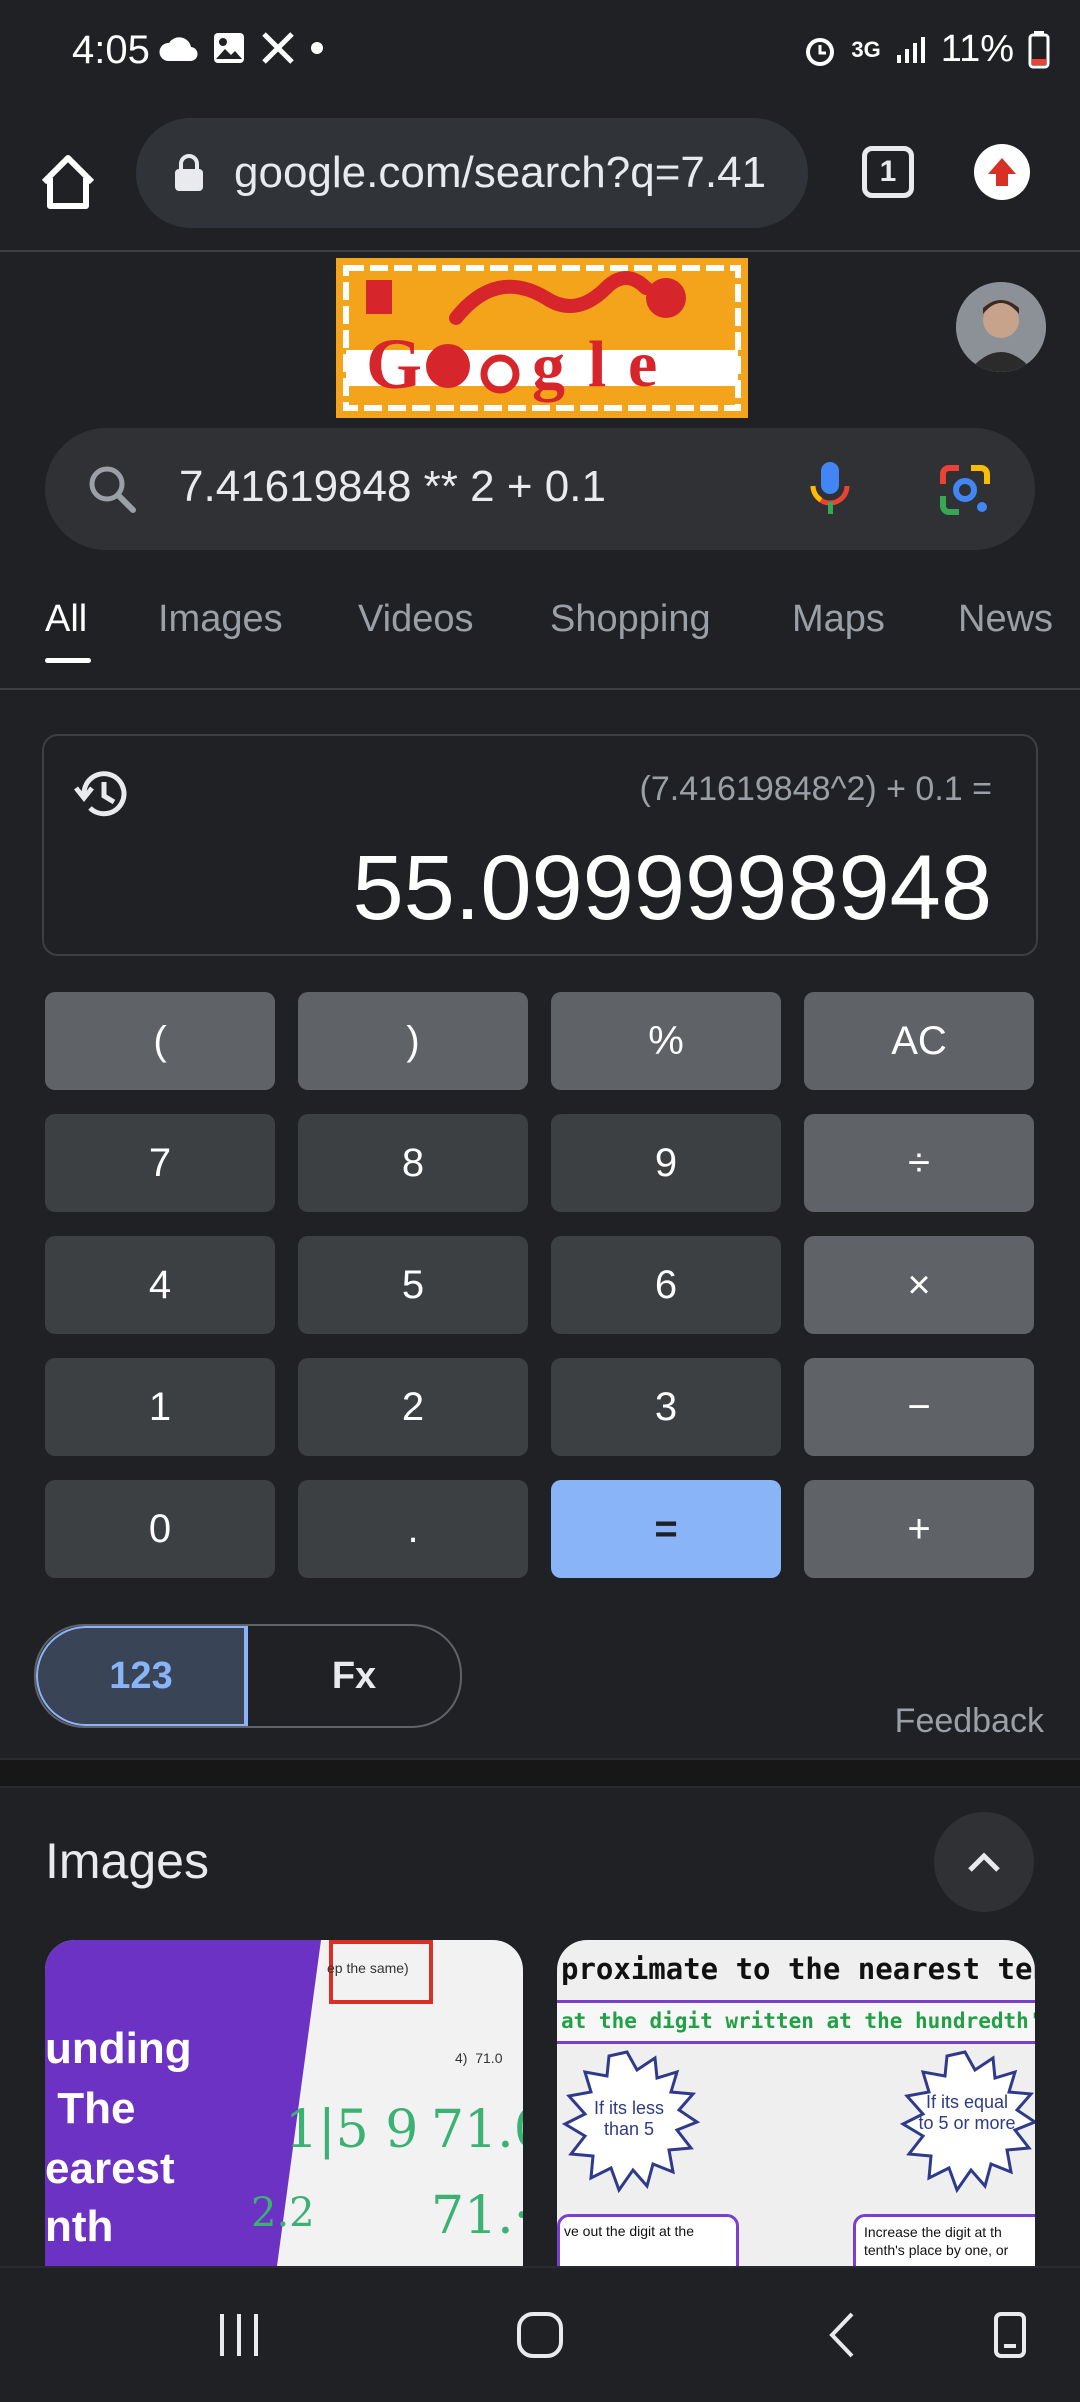  Describe the element at coordinates (79, 2226) in the screenshot. I see `thumb1-line-4: nth` at that location.